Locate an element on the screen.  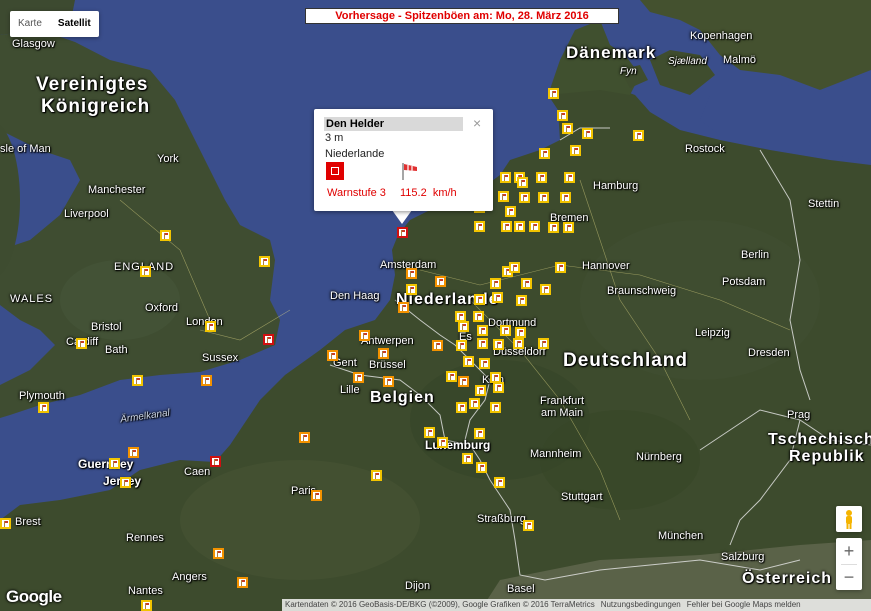
close-icon: × is located at coordinates (477, 123).